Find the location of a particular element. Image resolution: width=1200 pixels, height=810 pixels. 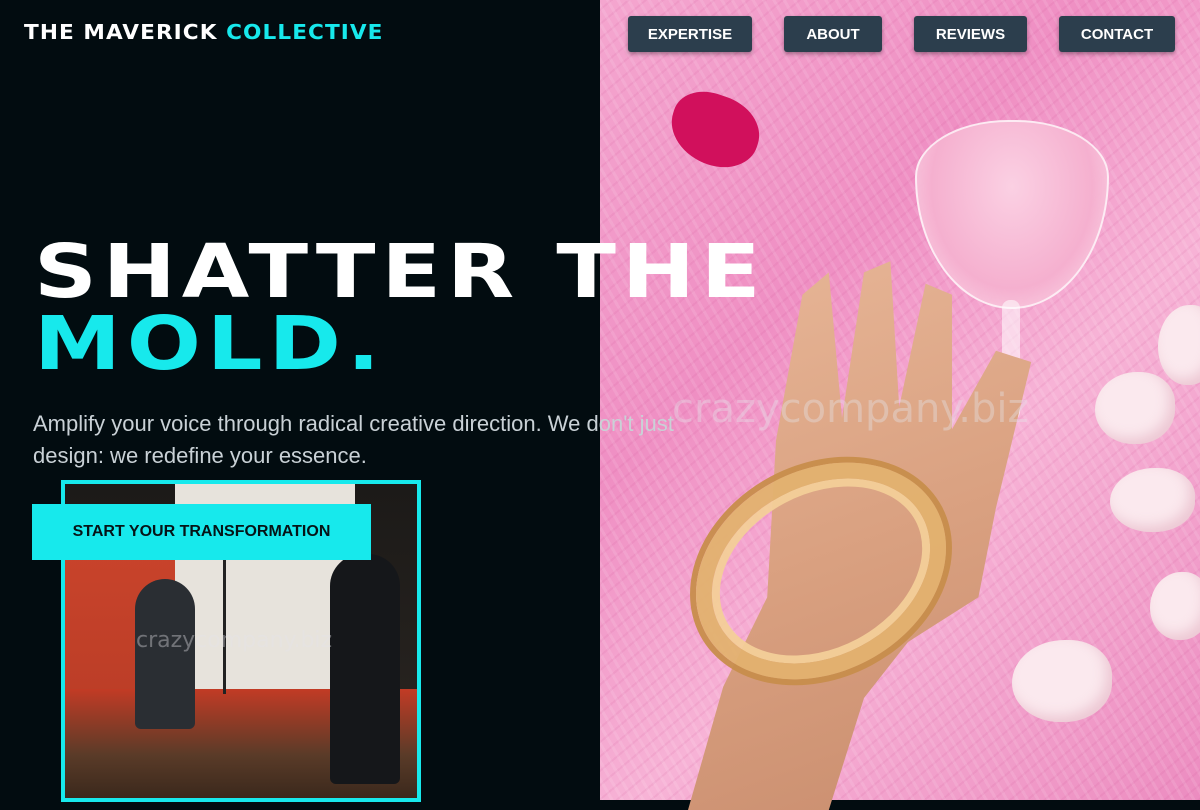

nav-about: ABOUT is located at coordinates (833, 34).